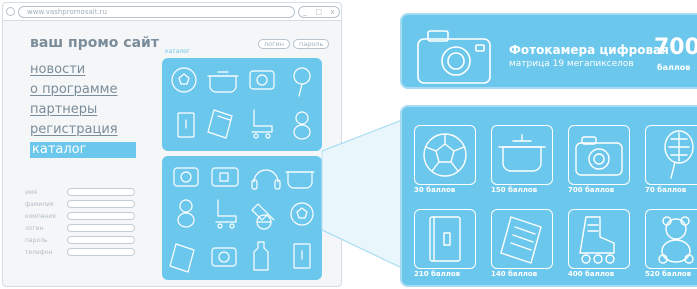 This screenshot has width=697, height=289. What do you see at coordinates (521, 240) in the screenshot?
I see `notebook-icon` at bounding box center [521, 240].